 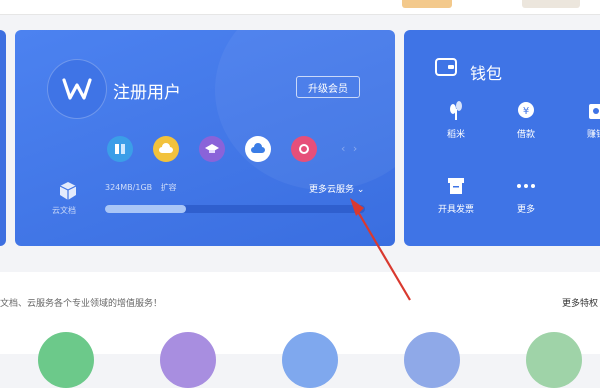 I want to click on user-type-title: 注册用户, so click(x=147, y=93).